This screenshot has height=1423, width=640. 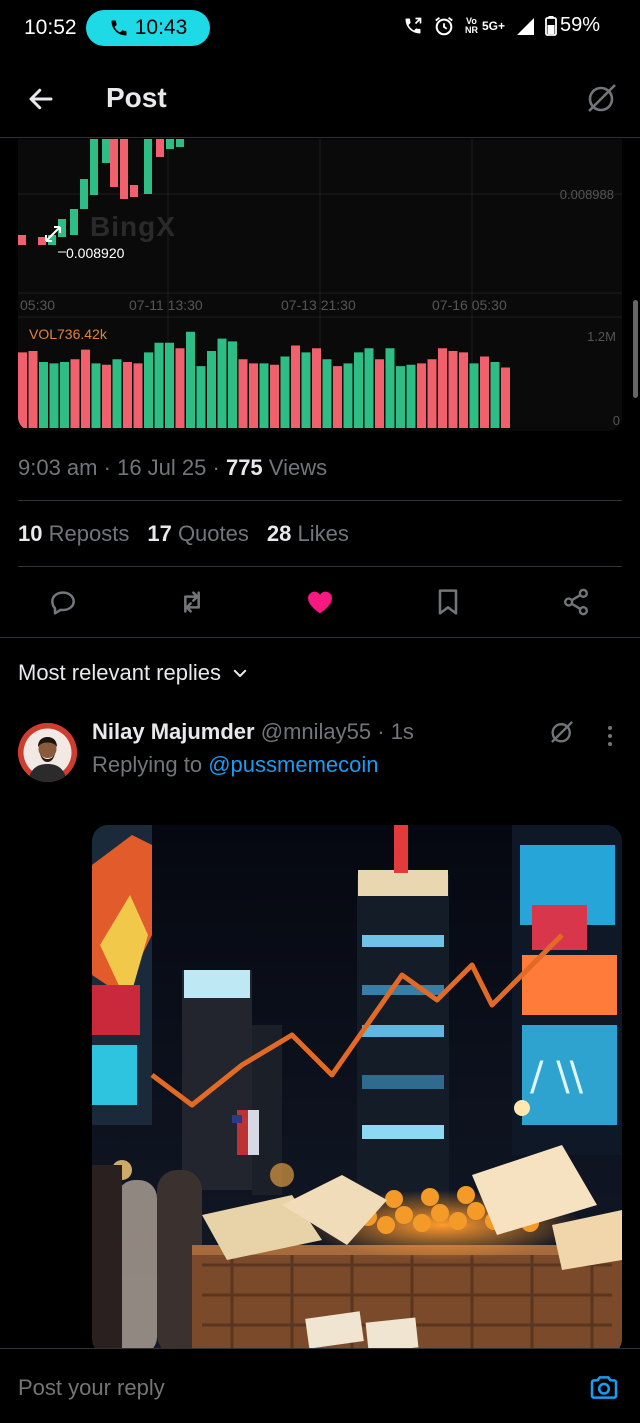 I want to click on call-duration: 10:43, so click(x=161, y=27).